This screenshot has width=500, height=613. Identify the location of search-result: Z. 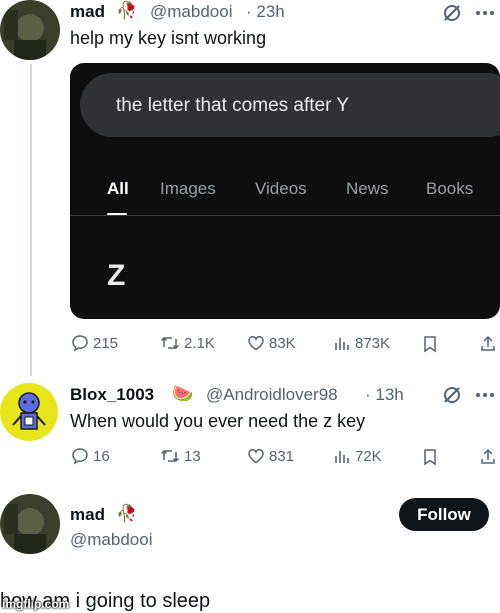
(116, 275).